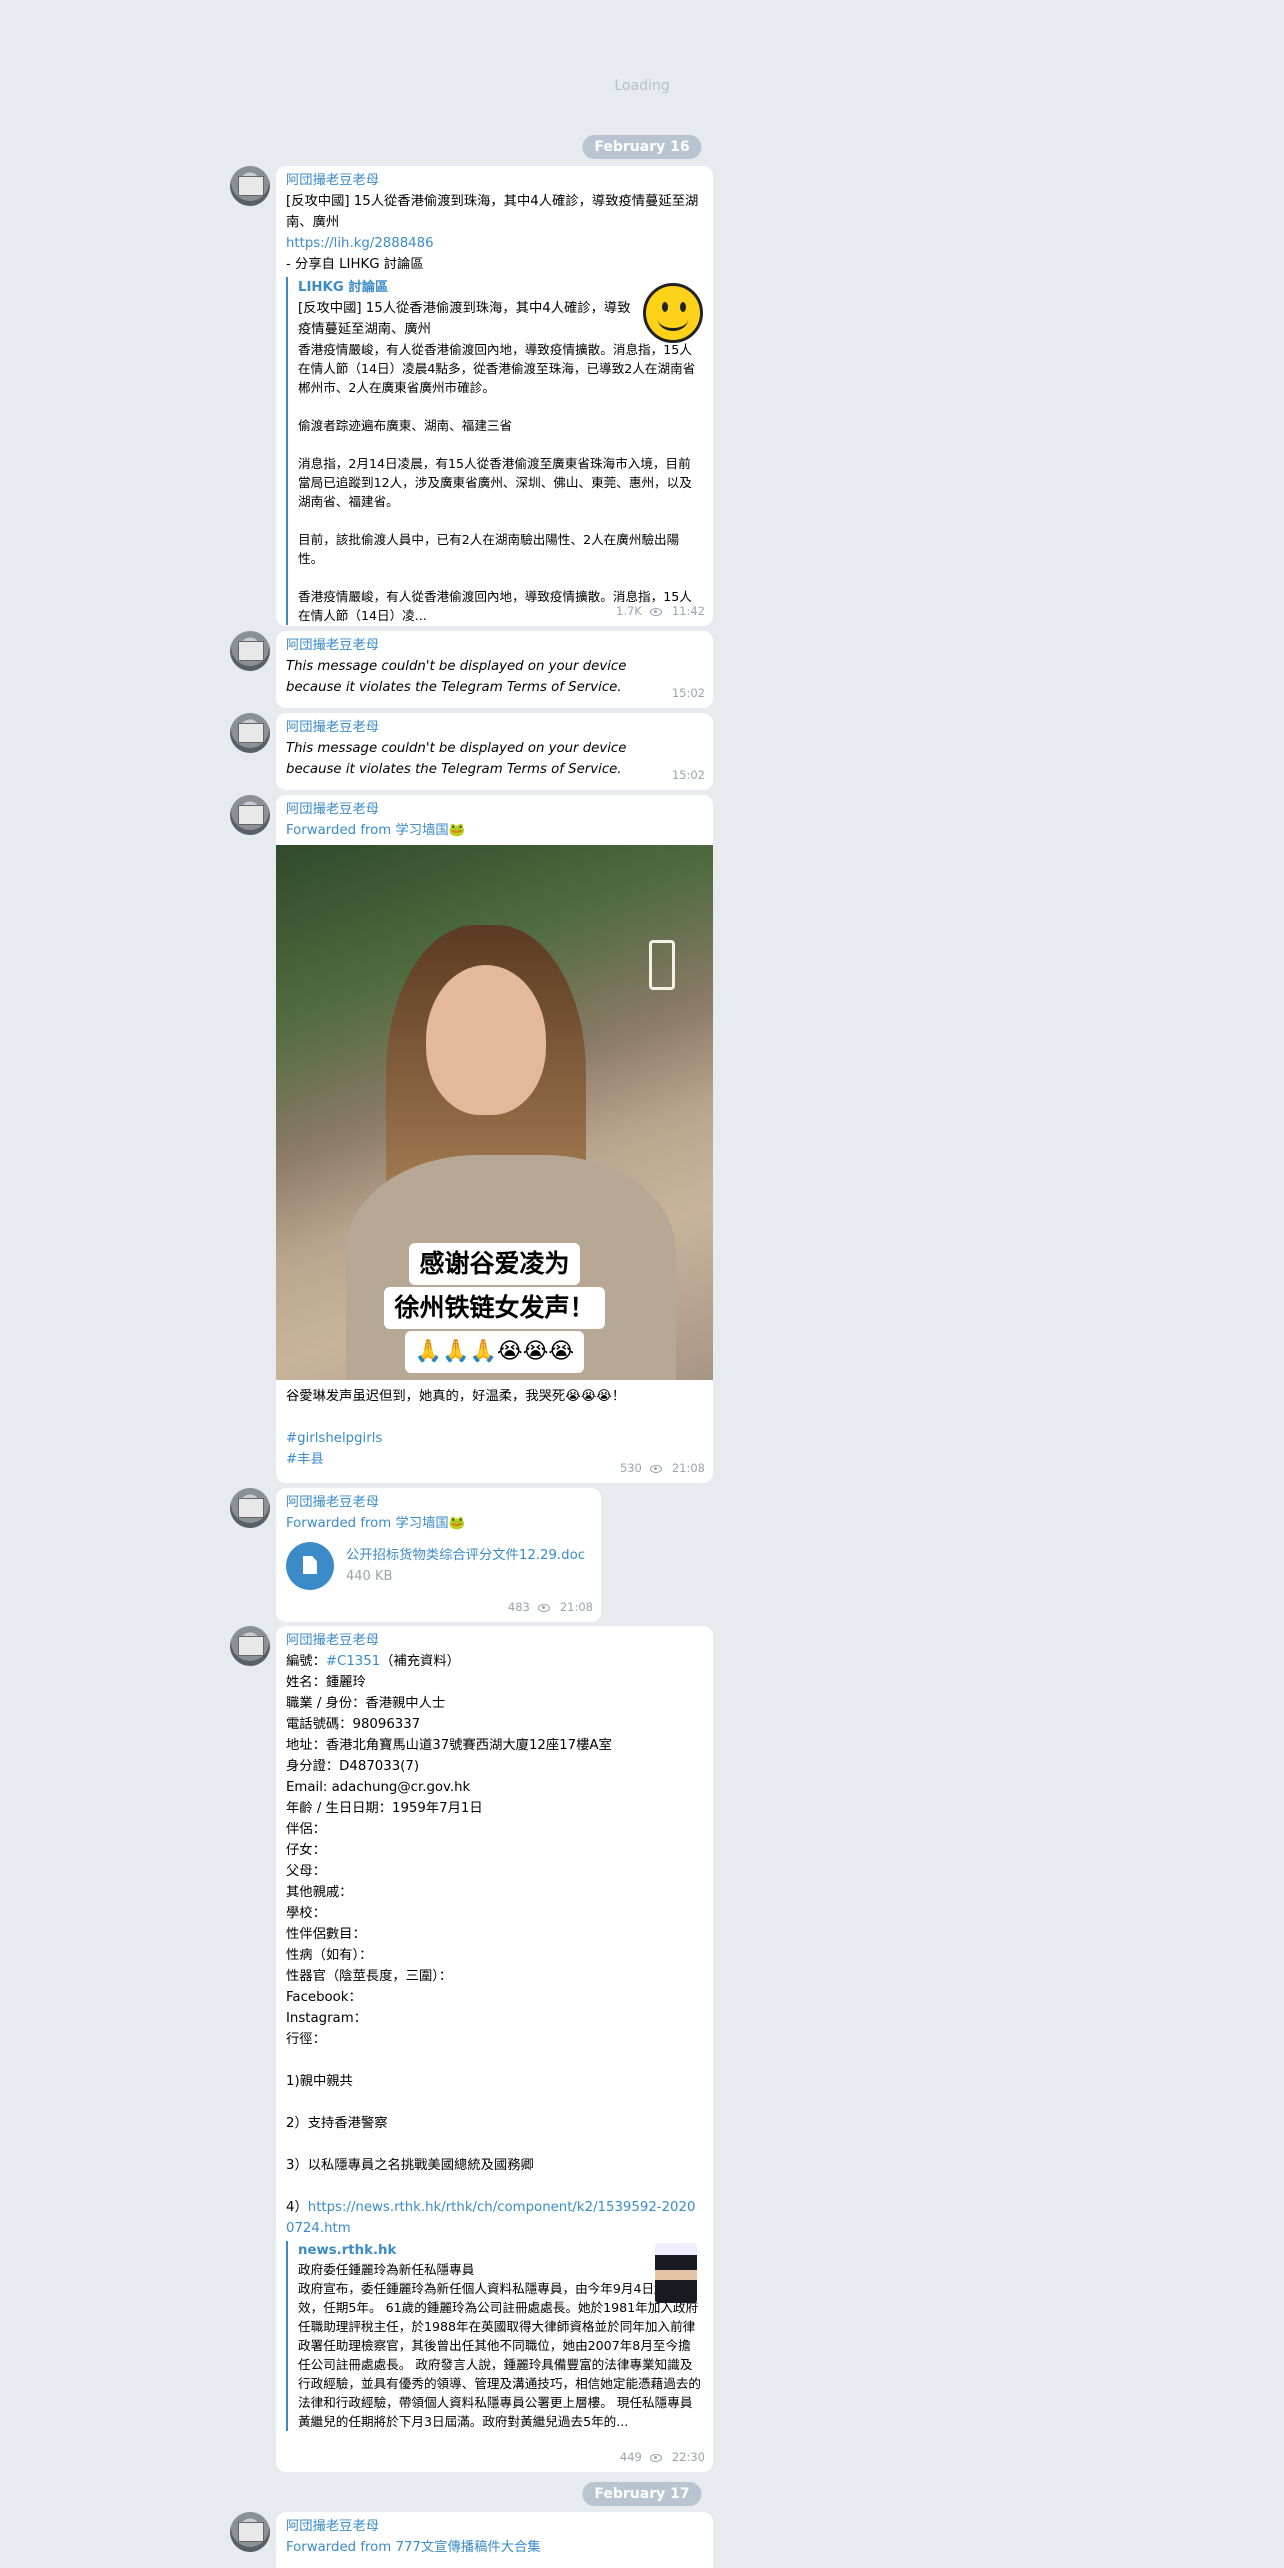 Image resolution: width=1284 pixels, height=2568 pixels. I want to click on message-line: 姓名：鍾麗玲, so click(326, 1682).